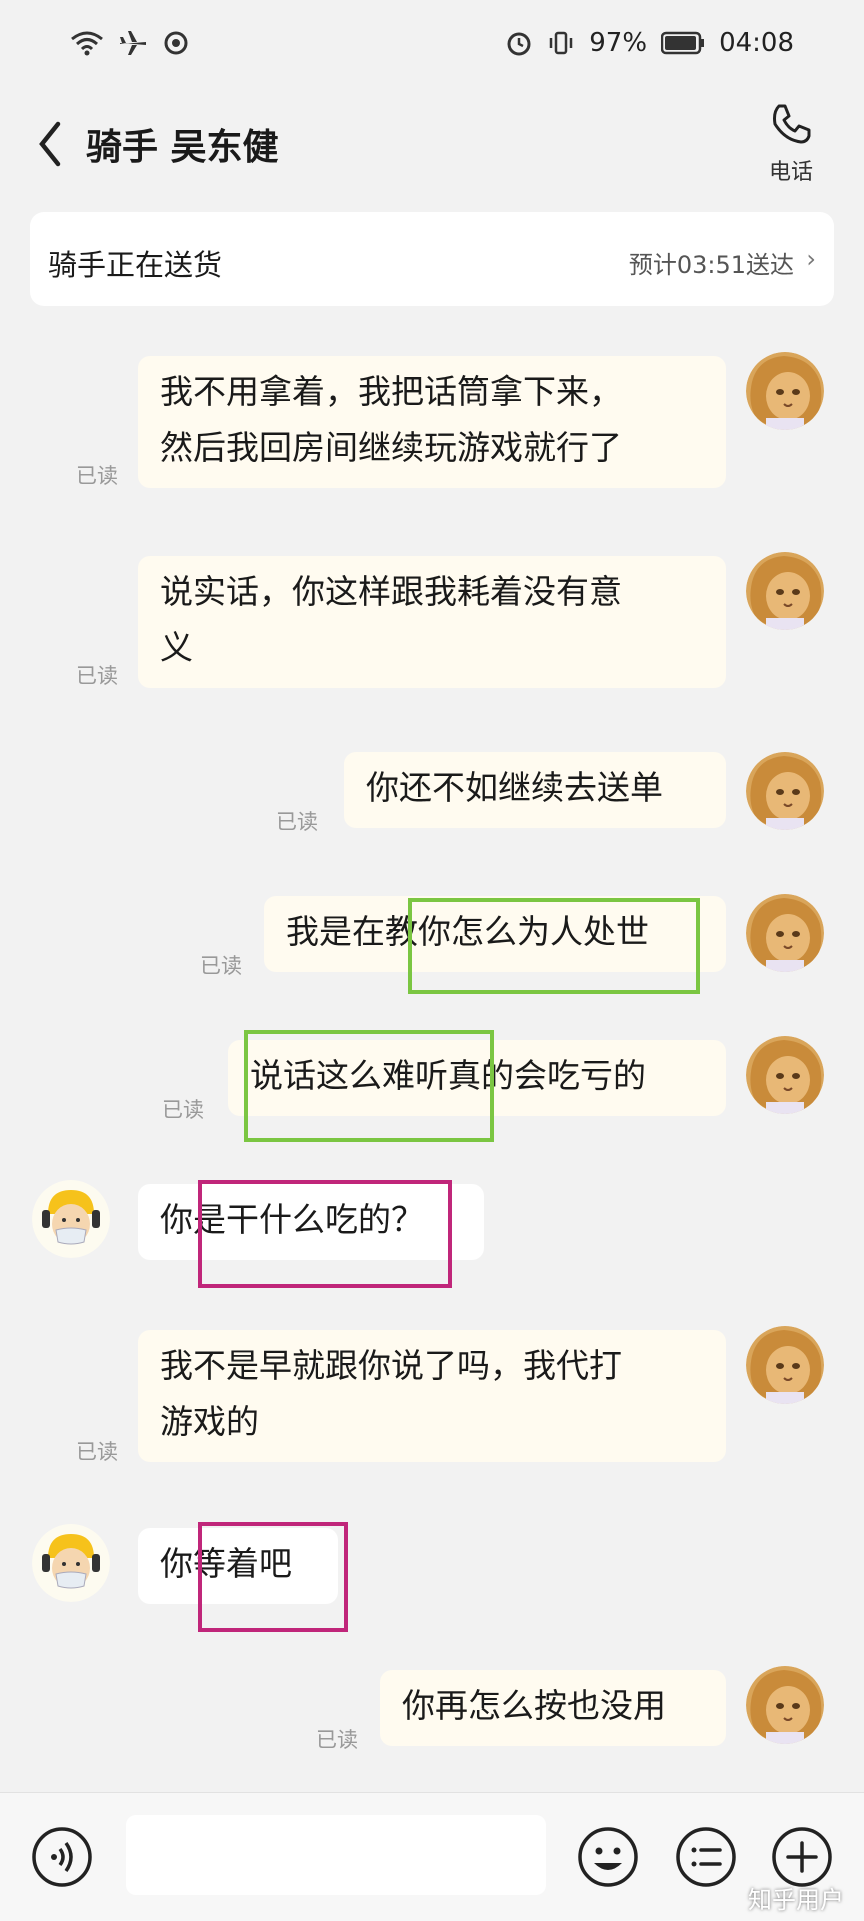 This screenshot has height=1921, width=864. What do you see at coordinates (618, 43) in the screenshot?
I see `battery-percent: 97%` at bounding box center [618, 43].